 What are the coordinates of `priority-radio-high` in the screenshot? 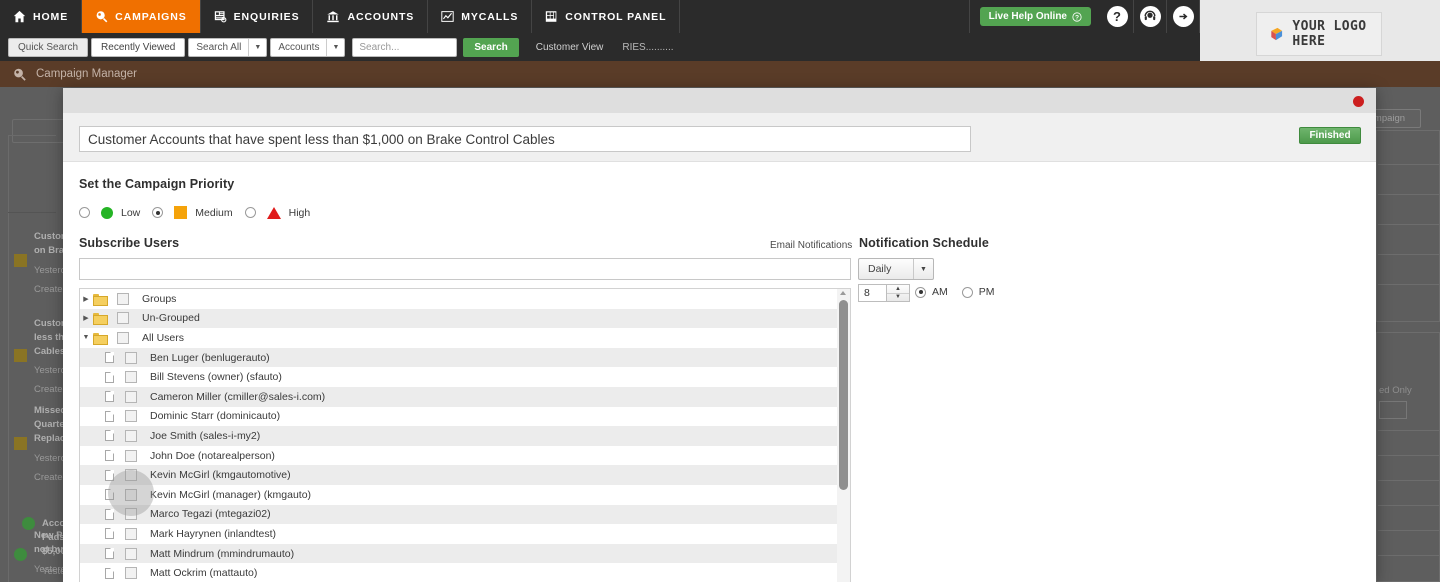 It's located at (250, 212).